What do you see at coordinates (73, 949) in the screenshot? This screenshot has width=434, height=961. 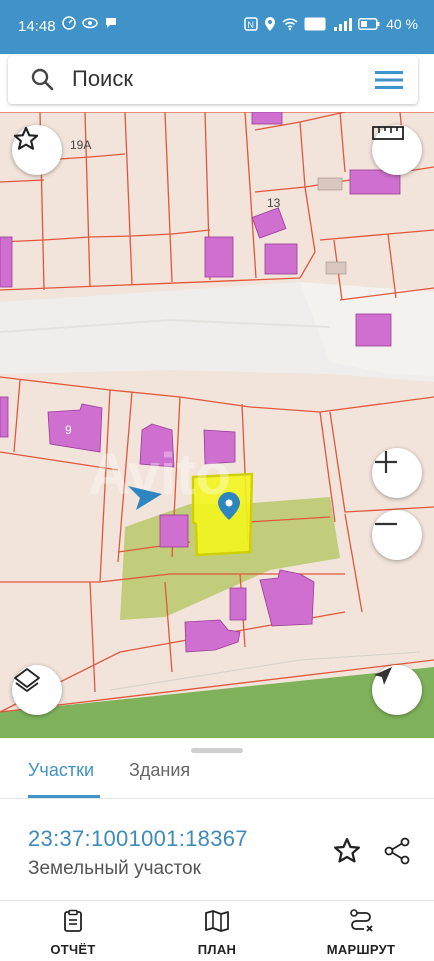 I see `nav-report-label: ОТЧЁТ` at bounding box center [73, 949].